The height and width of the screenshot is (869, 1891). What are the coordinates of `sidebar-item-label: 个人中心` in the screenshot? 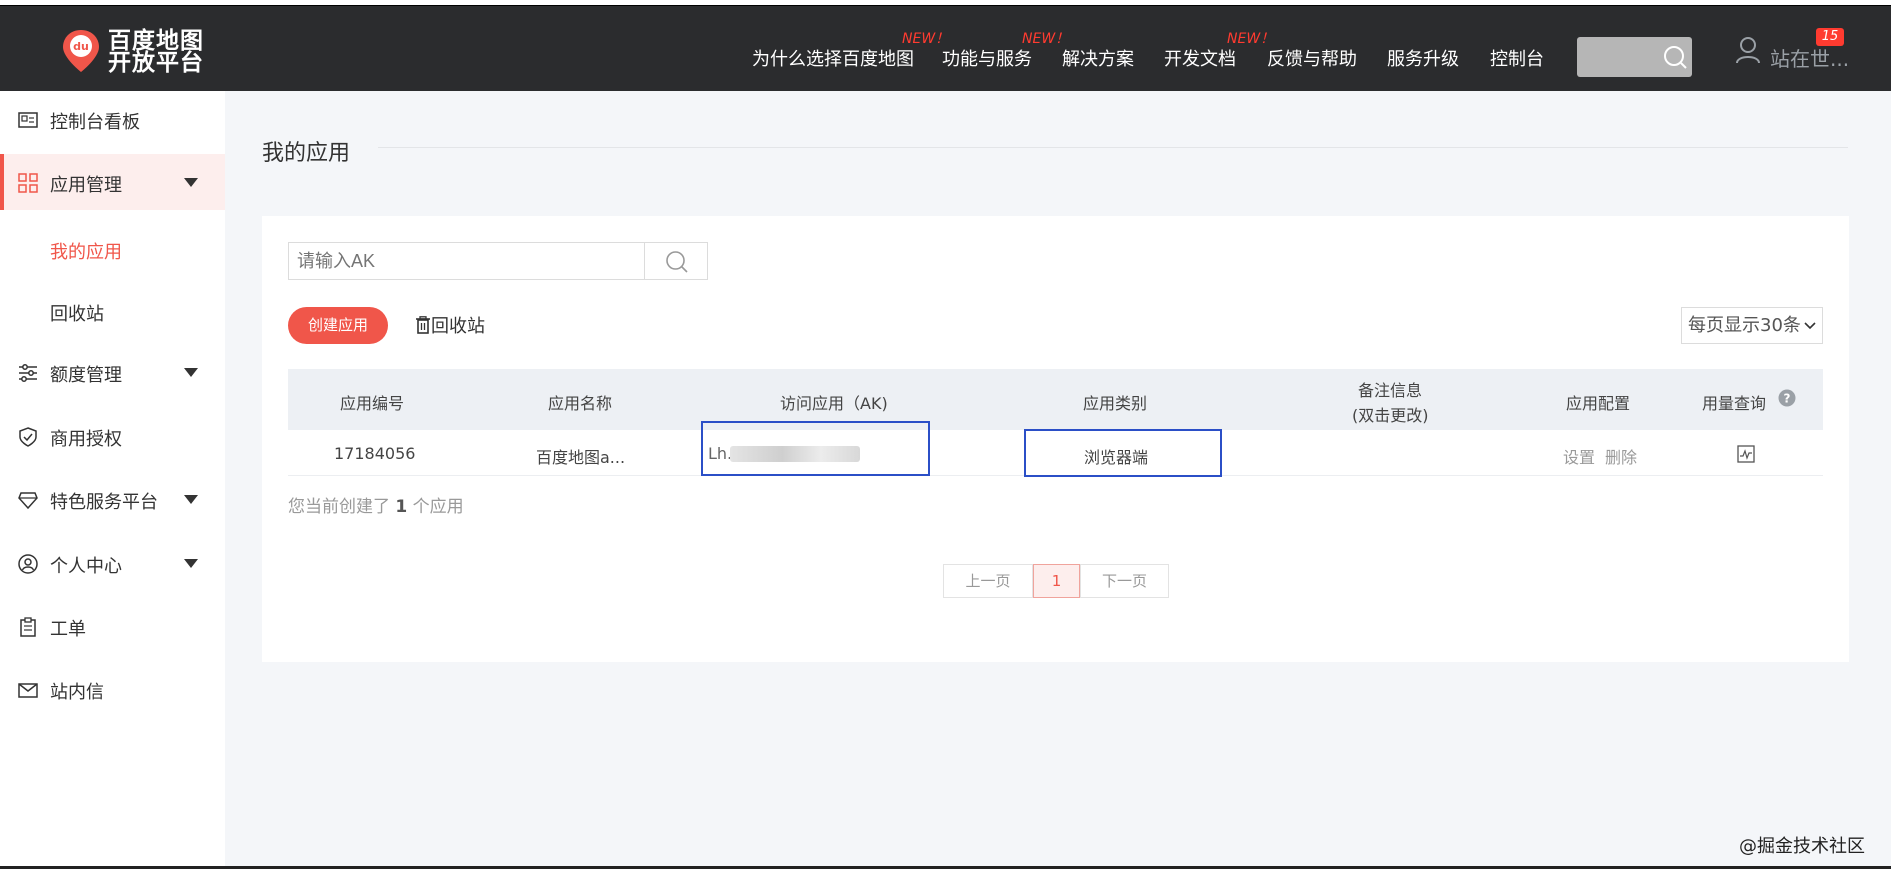 It's located at (86, 566).